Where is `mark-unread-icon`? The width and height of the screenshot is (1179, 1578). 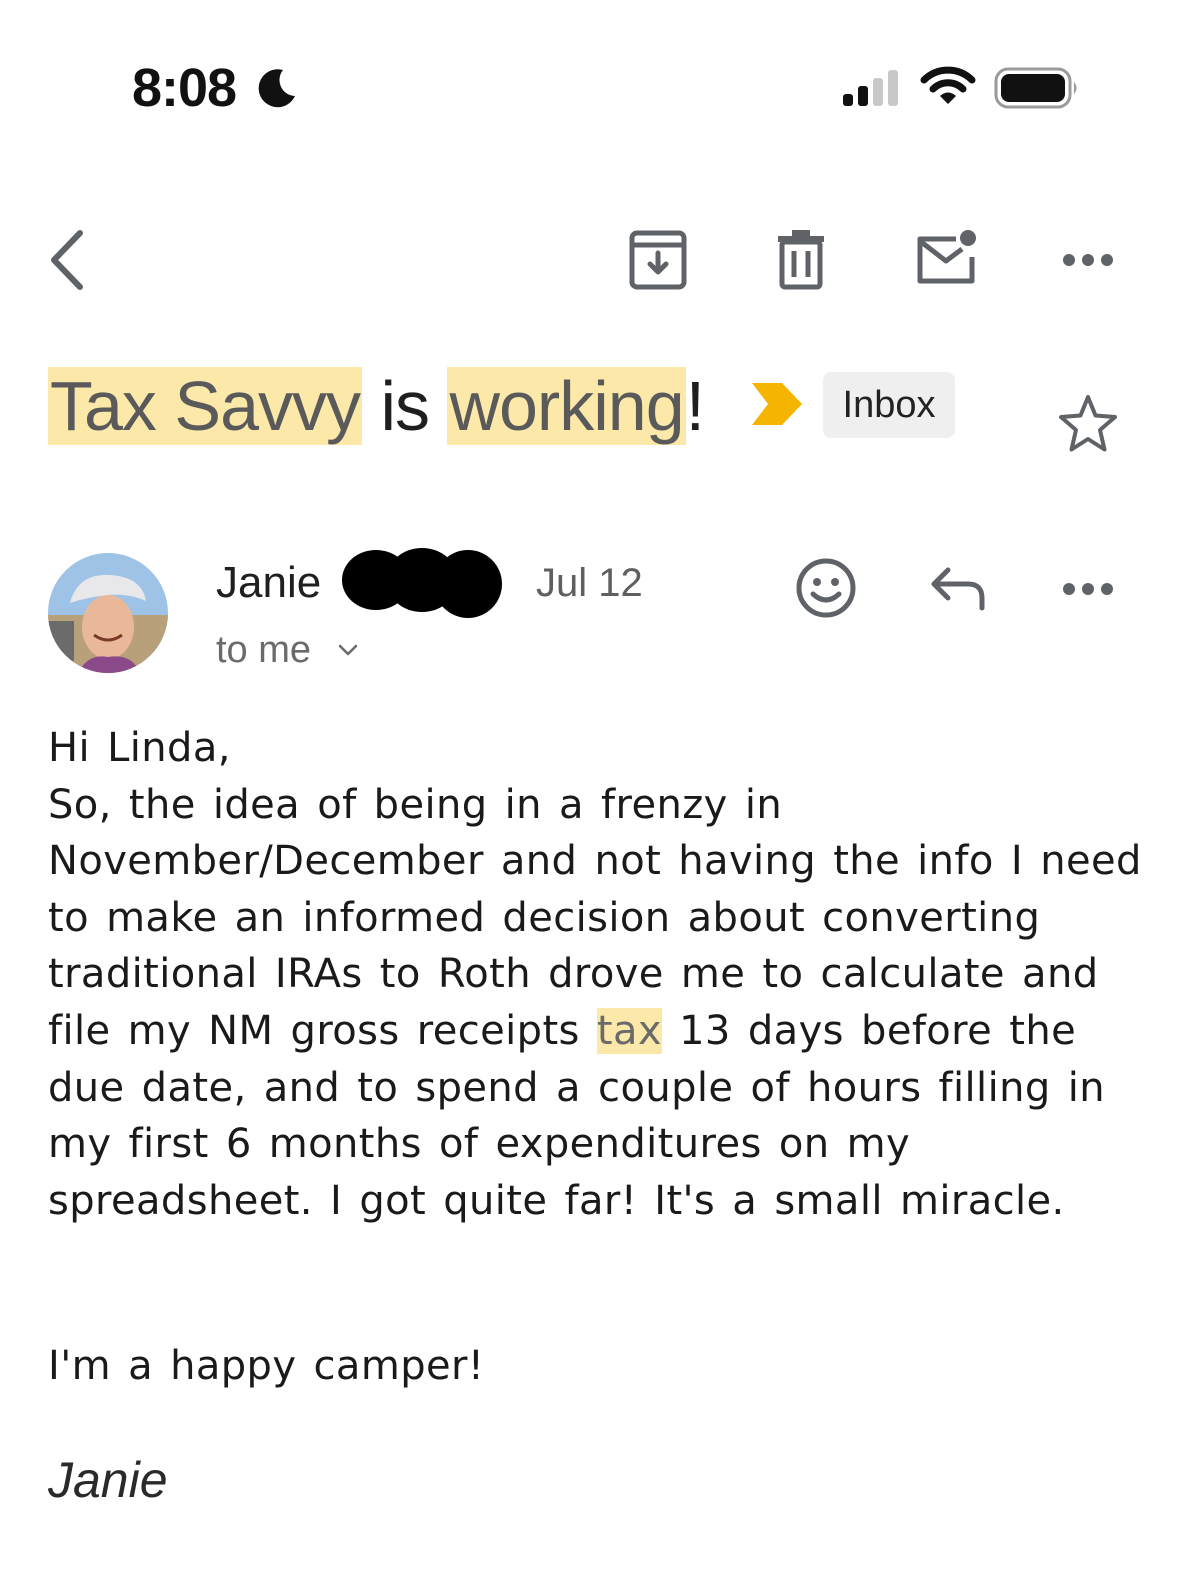 mark-unread-icon is located at coordinates (945, 260).